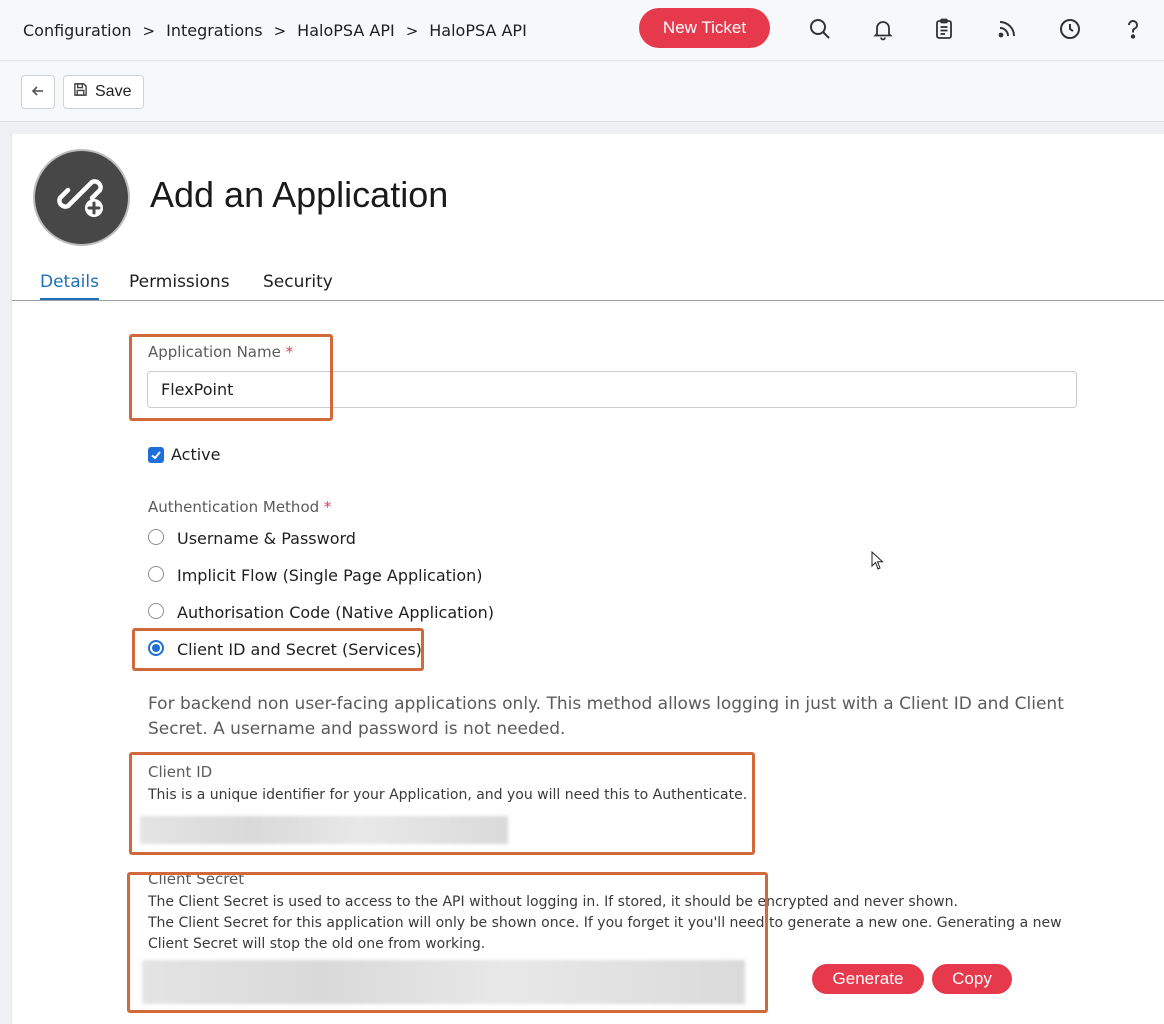 Image resolution: width=1164 pixels, height=1024 pixels. Describe the element at coordinates (478, 30) in the screenshot. I see `breadcrumb-item-current: HaloPSA API` at that location.